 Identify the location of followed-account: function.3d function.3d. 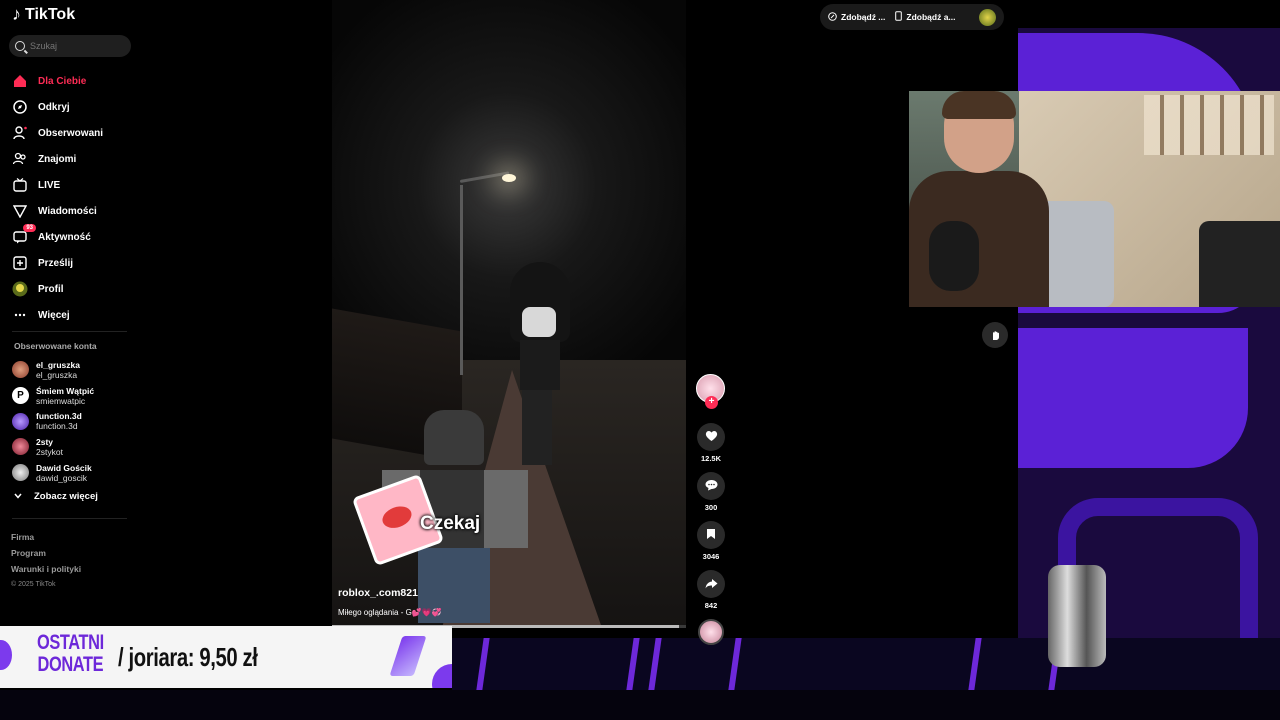
(74, 421).